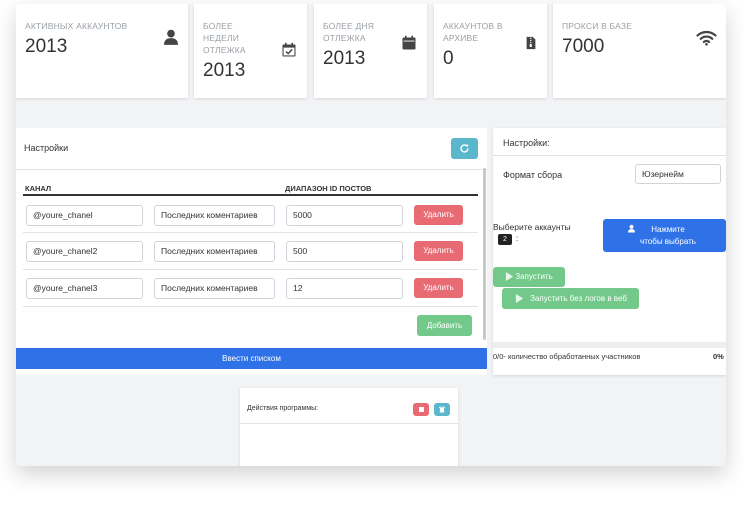 This screenshot has width=745, height=513. Describe the element at coordinates (344, 215) in the screenshot. I see `range-input: 5000` at that location.